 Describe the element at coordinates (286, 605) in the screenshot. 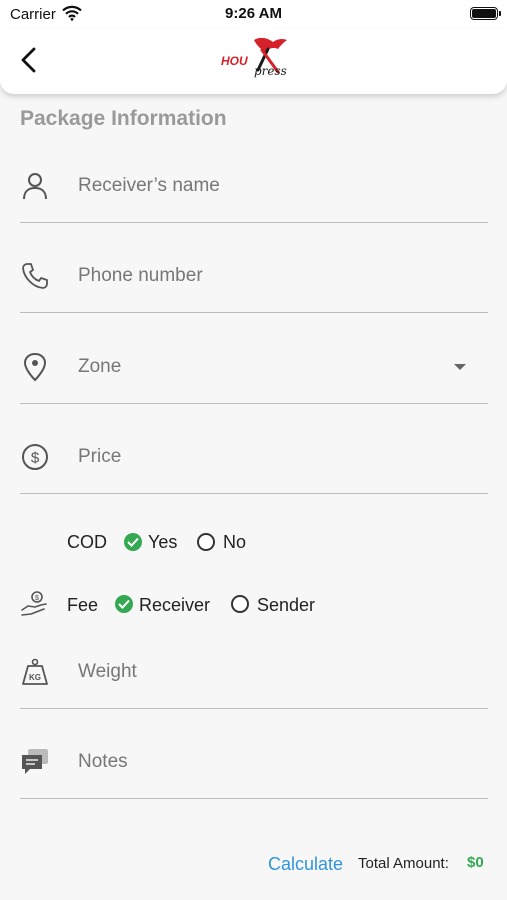

I see `fee-sender-label: Sender` at that location.